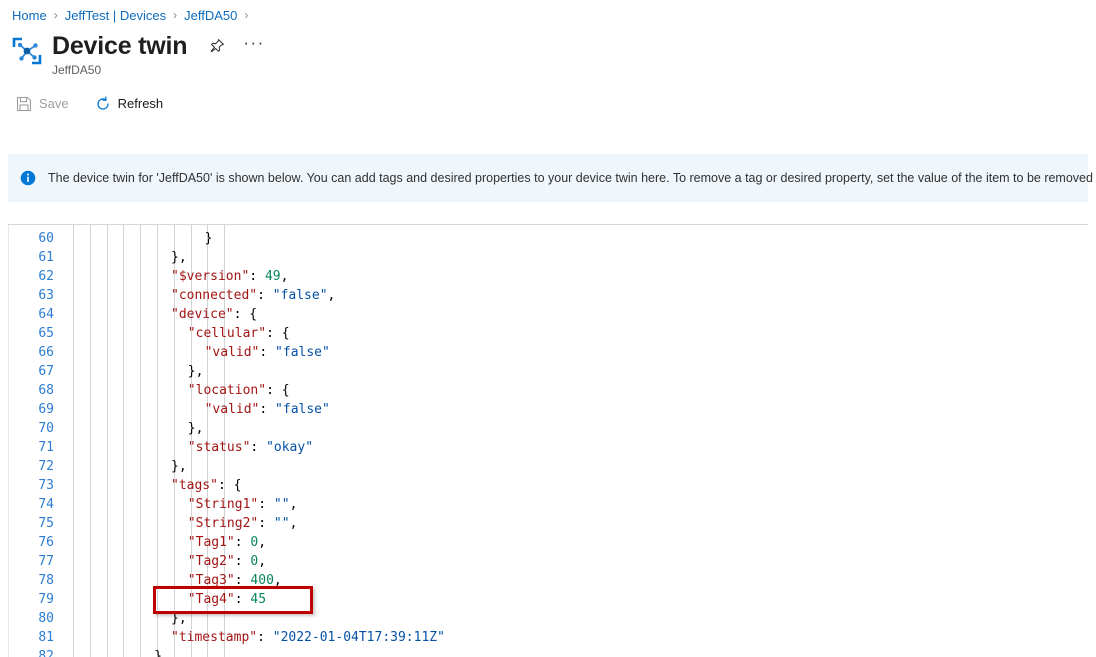  I want to click on code-text: "cellular": {, so click(239, 333).